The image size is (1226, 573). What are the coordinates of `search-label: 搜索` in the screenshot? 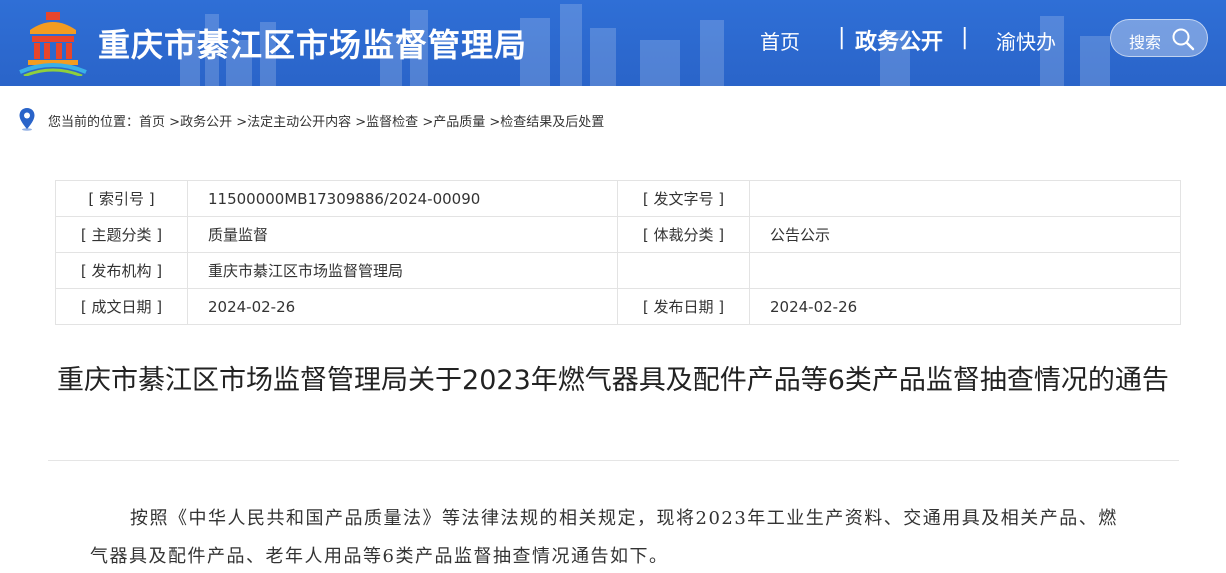 It's located at (1145, 42).